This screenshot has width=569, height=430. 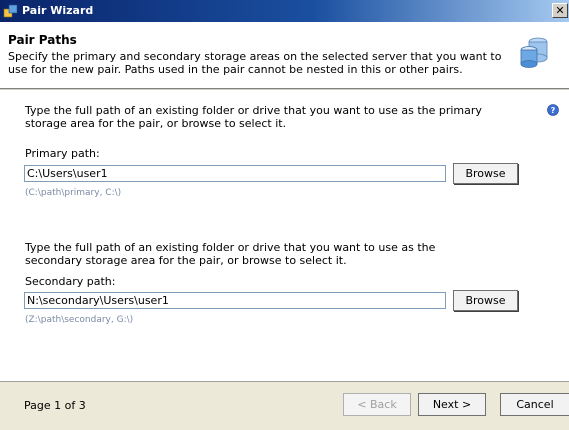 I want to click on secondary-path-label: Secondary path:, so click(x=70, y=281).